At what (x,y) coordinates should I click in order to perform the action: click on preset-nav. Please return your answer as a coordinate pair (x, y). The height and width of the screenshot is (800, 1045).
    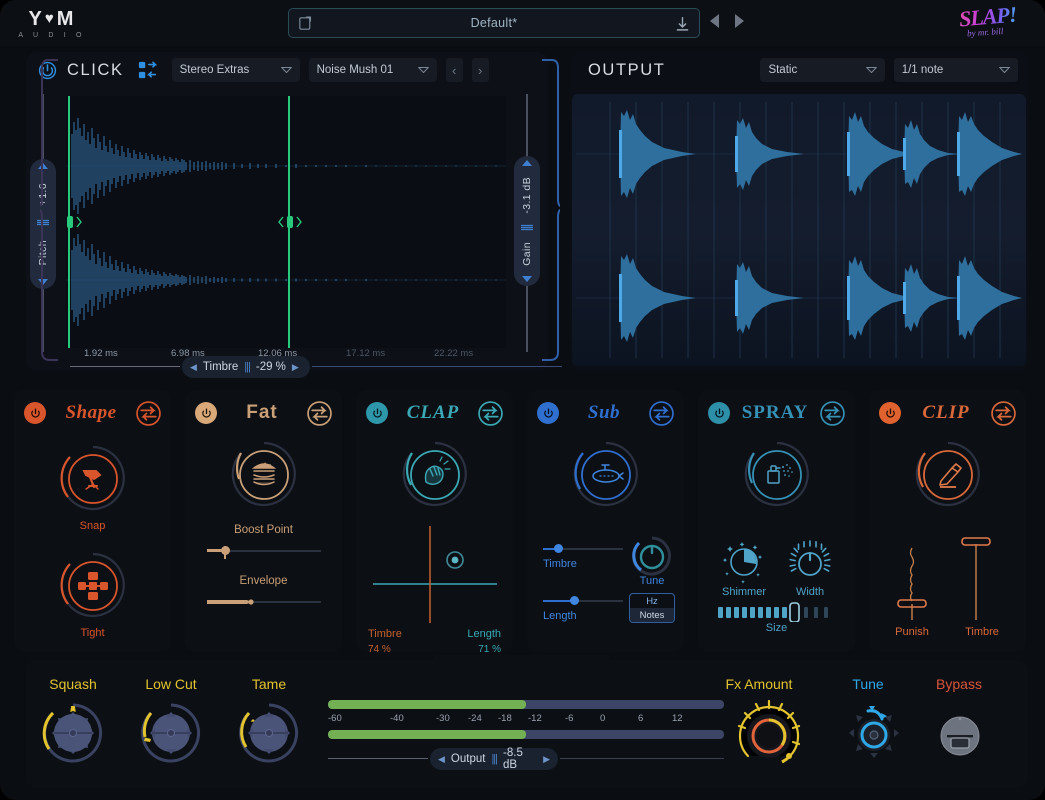
    Looking at the image, I should click on (727, 21).